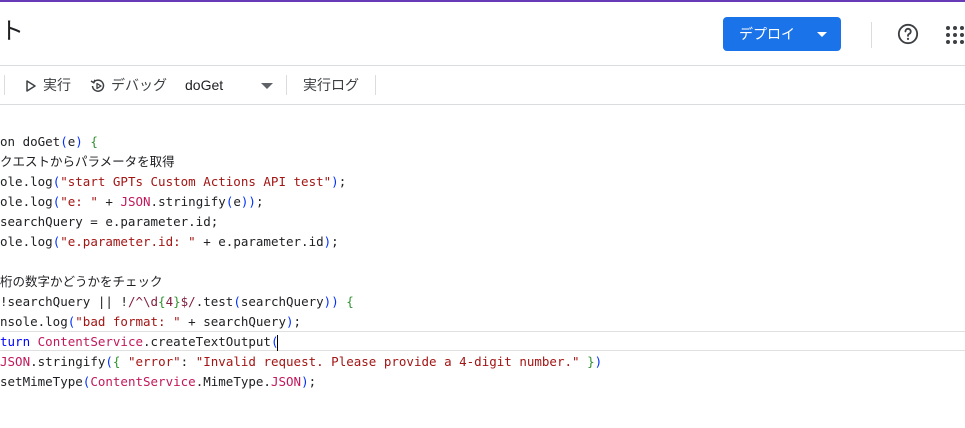 The width and height of the screenshot is (965, 428). I want to click on execution-log-button: 実行ログ, so click(331, 85).